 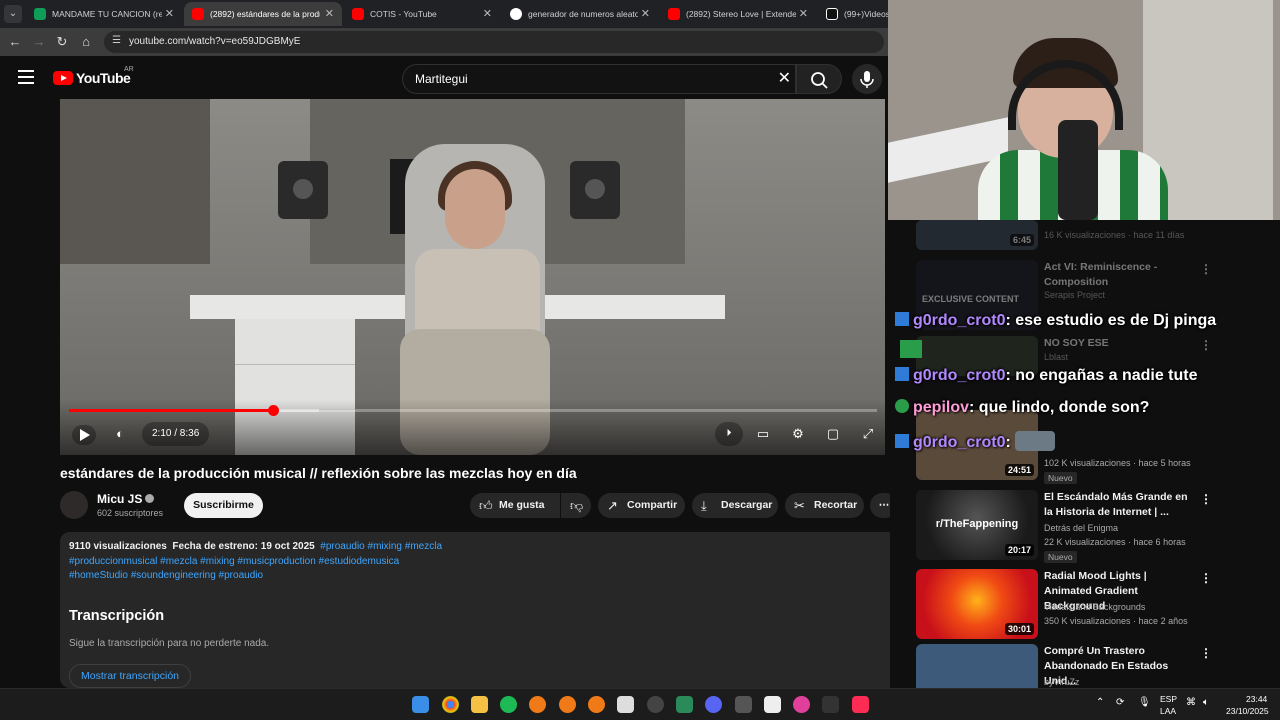 What do you see at coordinates (1256, 699) in the screenshot?
I see `clock-time: 23:44` at bounding box center [1256, 699].